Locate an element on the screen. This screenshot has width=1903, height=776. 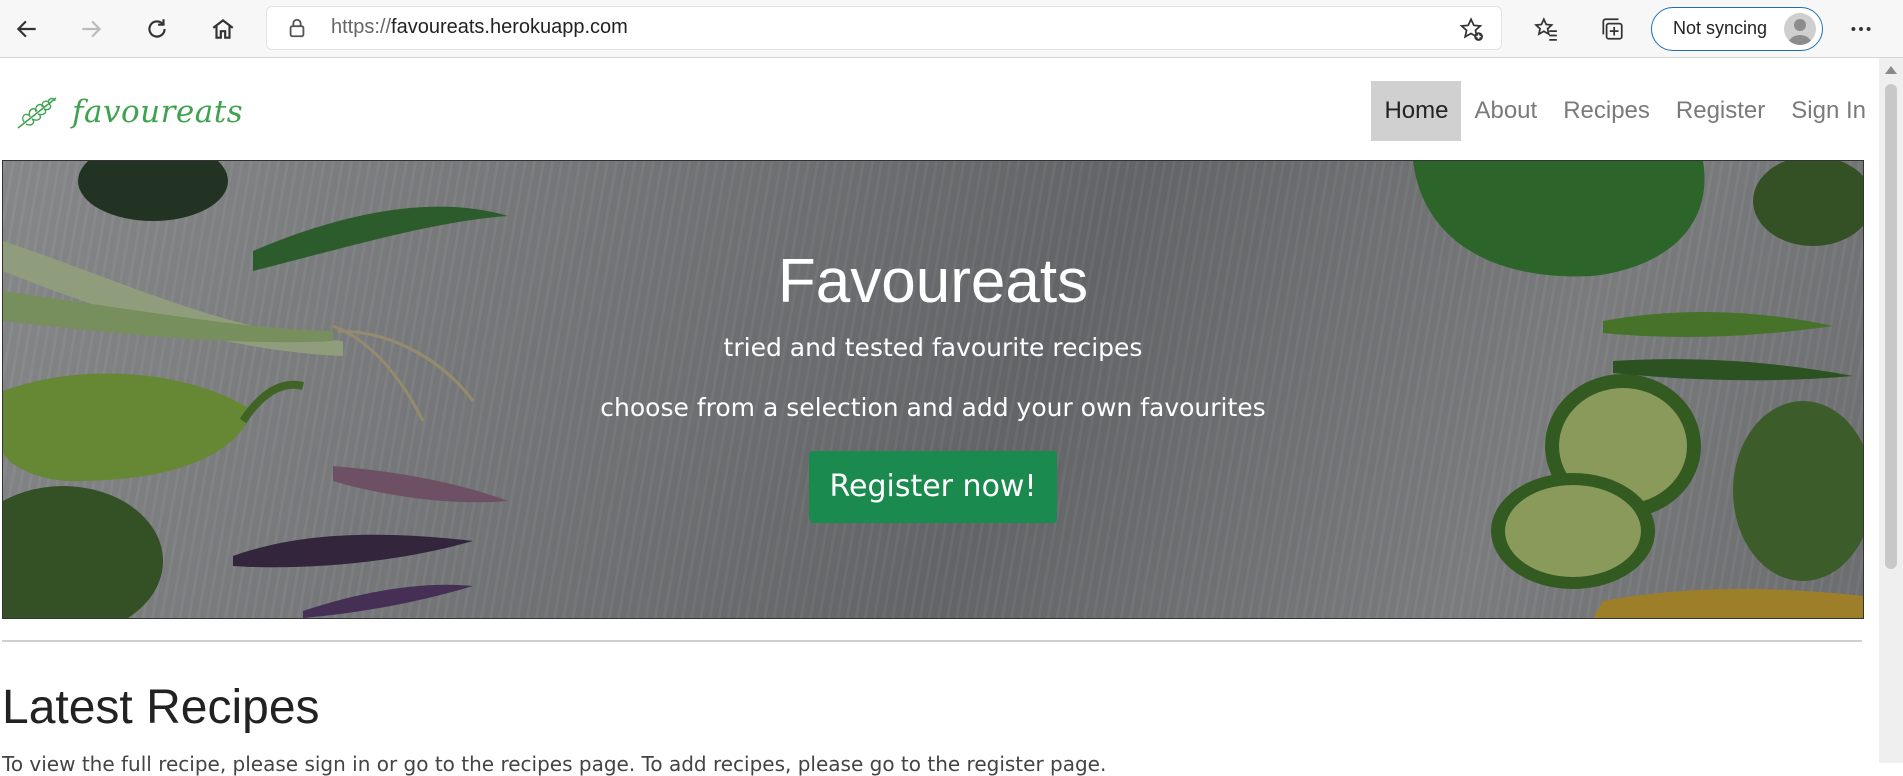
register-now-button: Register now! is located at coordinates (933, 487).